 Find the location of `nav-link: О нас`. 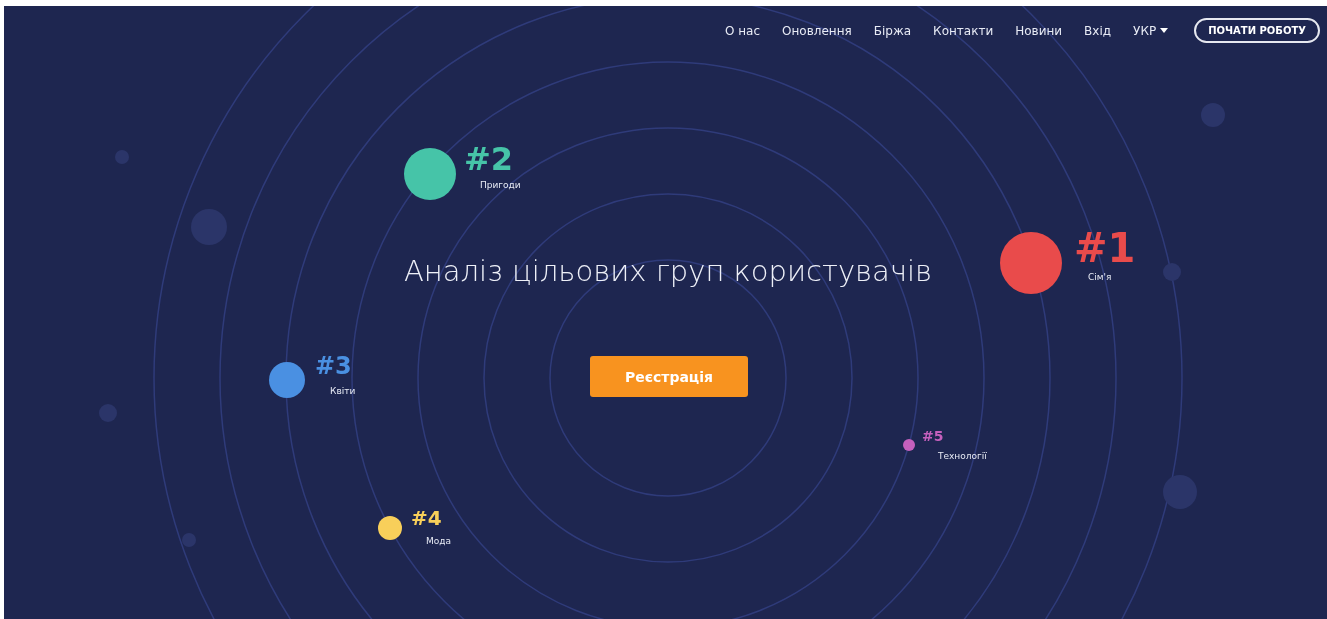

nav-link: О нас is located at coordinates (743, 30).